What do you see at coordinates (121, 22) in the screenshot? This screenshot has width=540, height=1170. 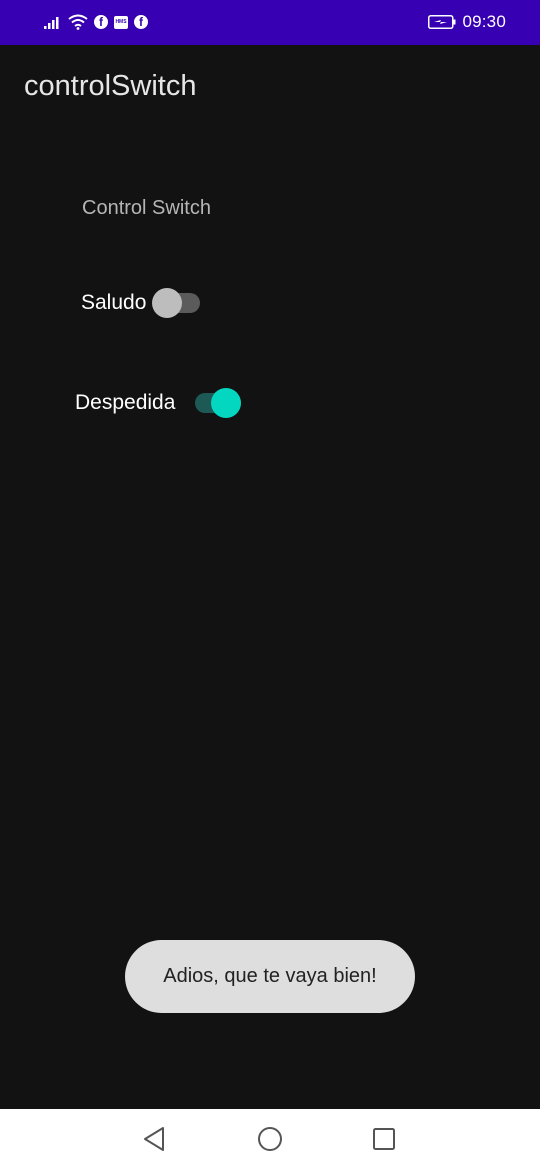 I see `huawei-mobile-services-icon: HMS` at bounding box center [121, 22].